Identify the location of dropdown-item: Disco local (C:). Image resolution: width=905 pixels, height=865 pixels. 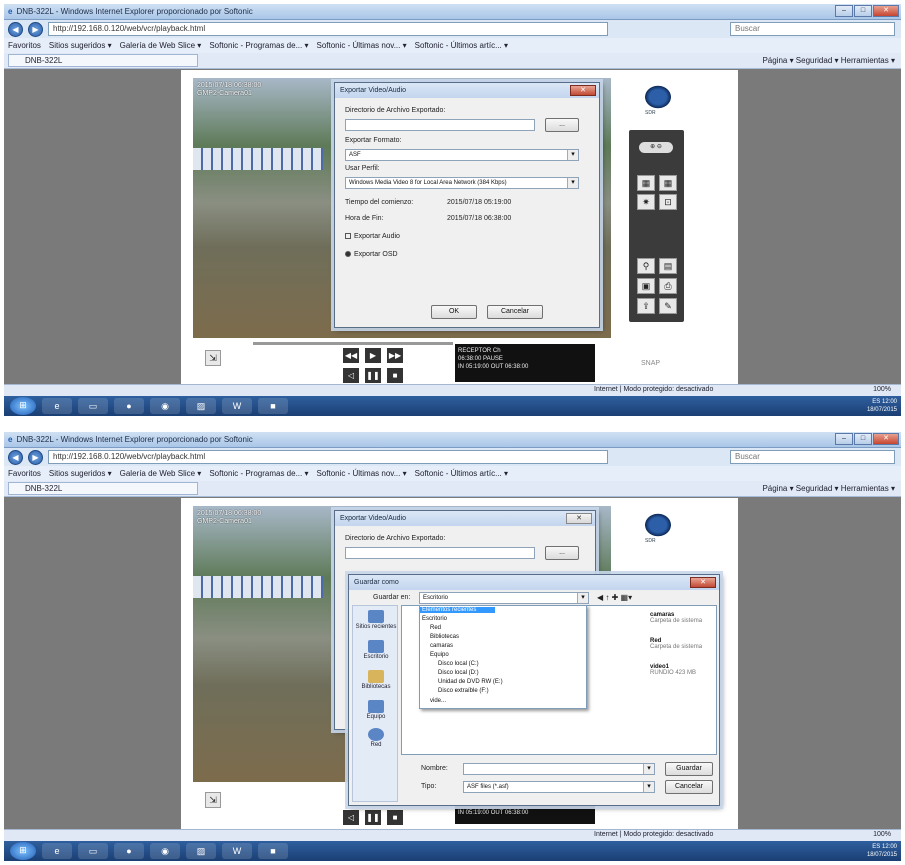
(457, 664).